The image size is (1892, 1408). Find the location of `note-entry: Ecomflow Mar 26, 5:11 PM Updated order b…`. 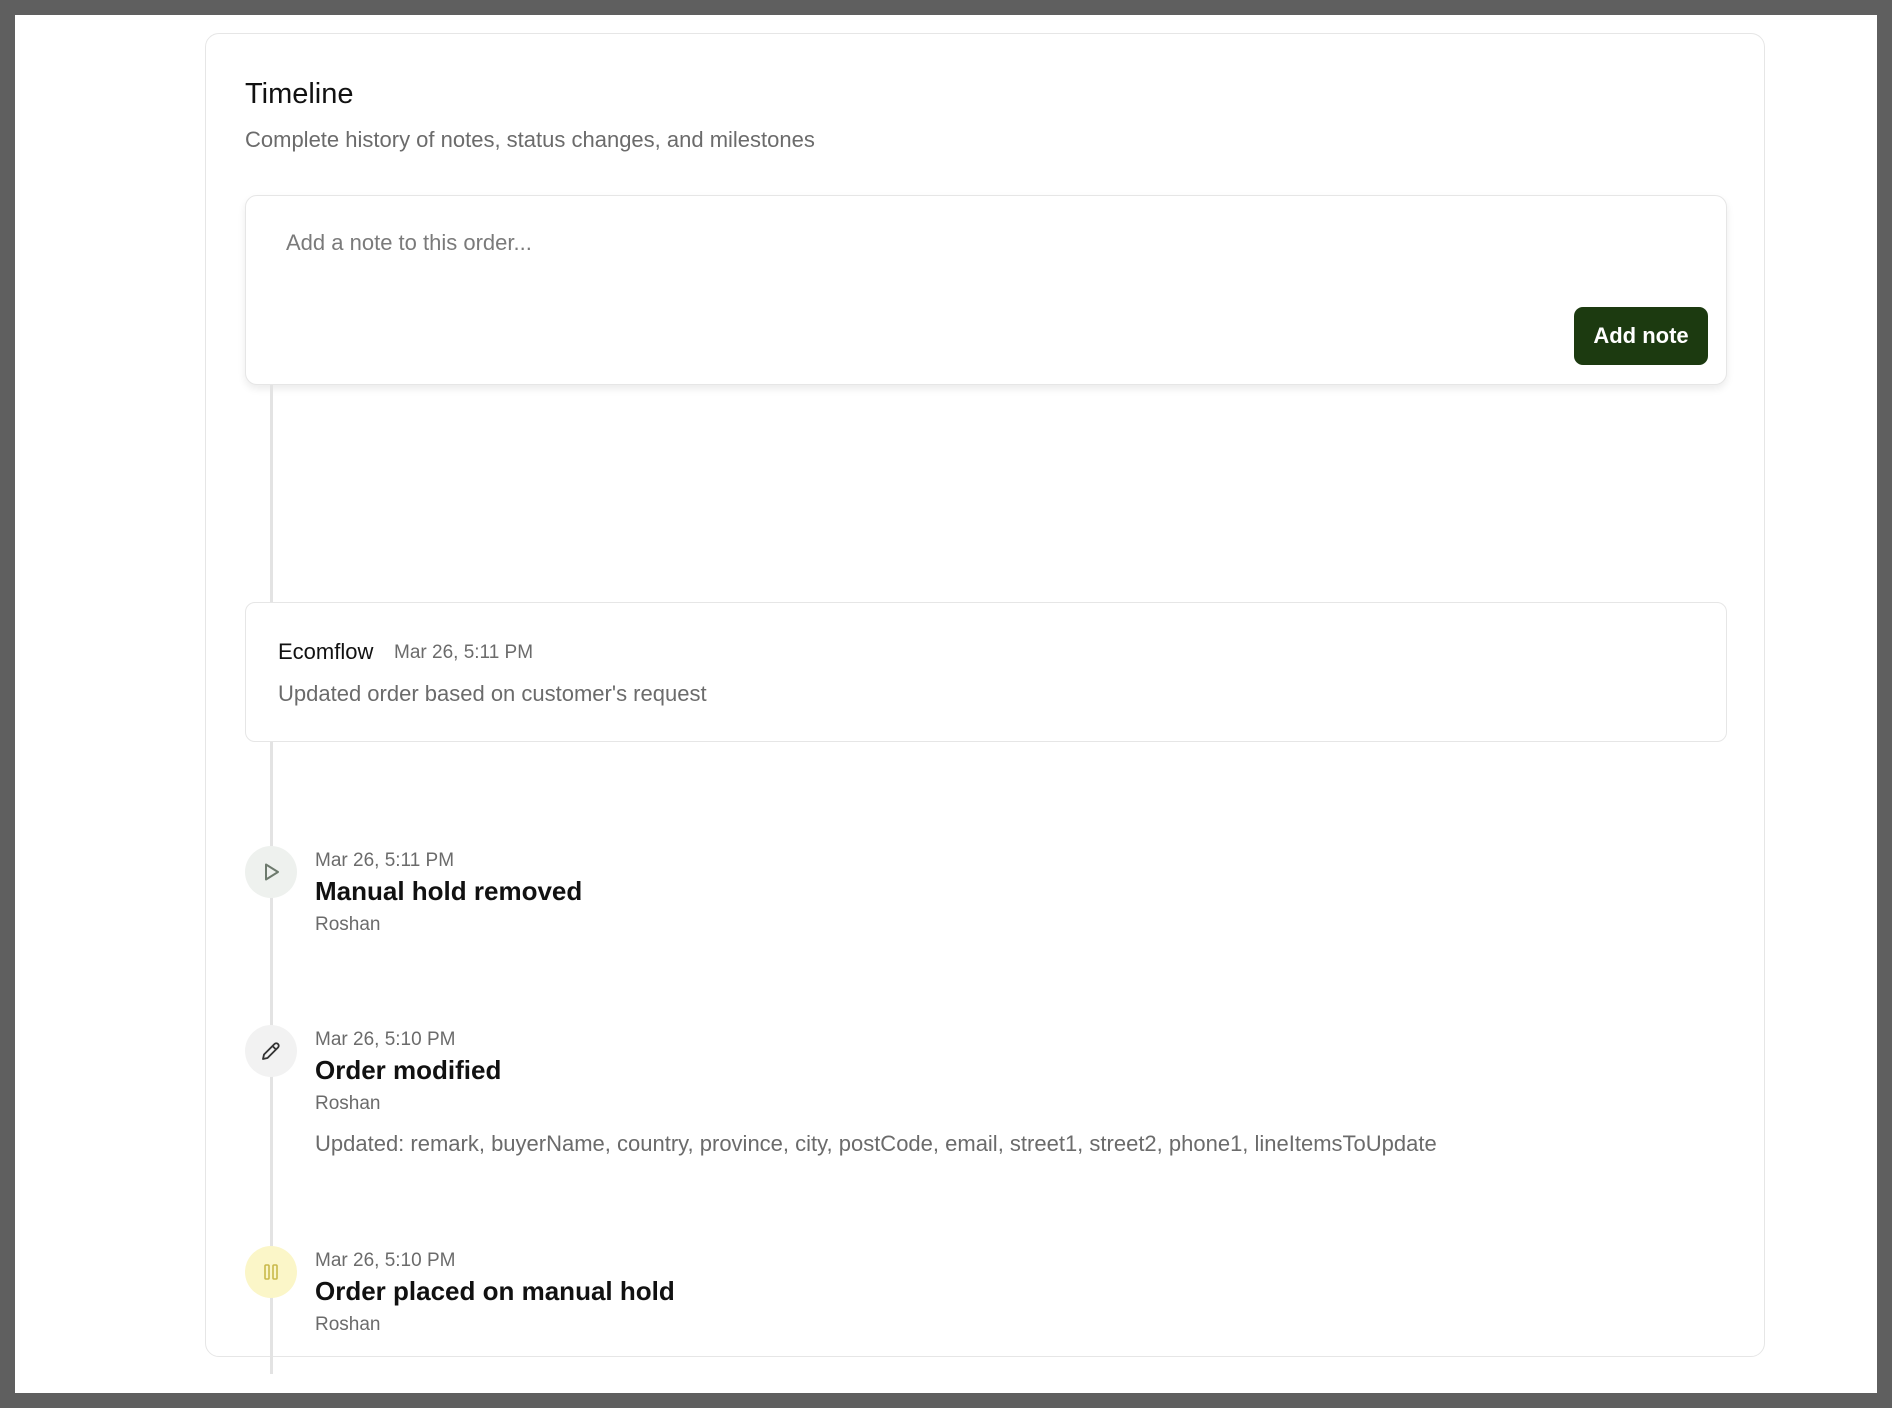

note-entry: Ecomflow Mar 26, 5:11 PM Updated order b… is located at coordinates (986, 672).